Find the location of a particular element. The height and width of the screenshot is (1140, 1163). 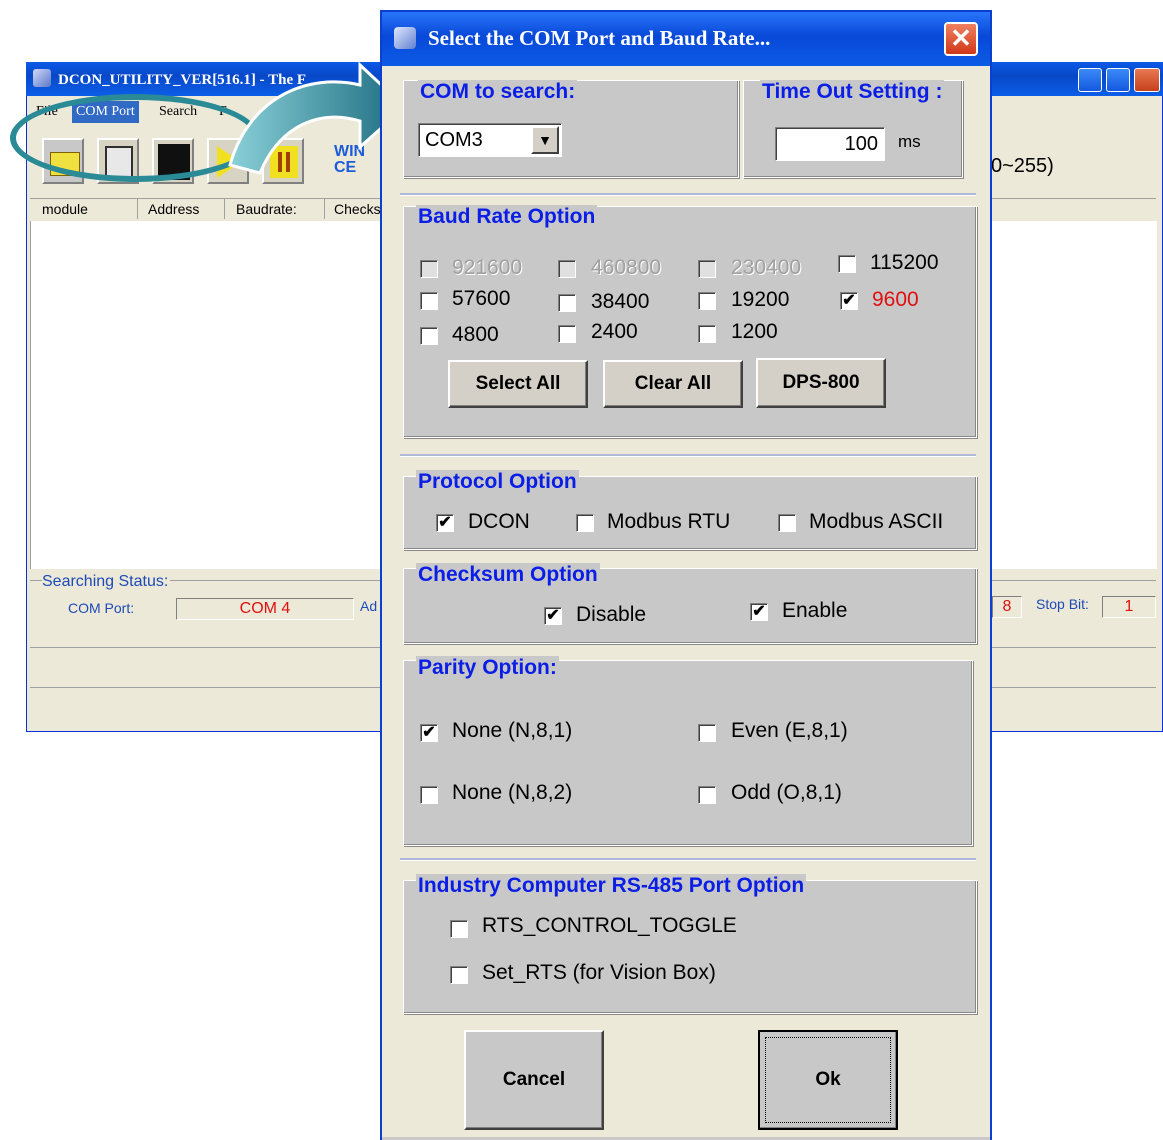

parity-label-none-n81: None (N,8,1) is located at coordinates (512, 730).